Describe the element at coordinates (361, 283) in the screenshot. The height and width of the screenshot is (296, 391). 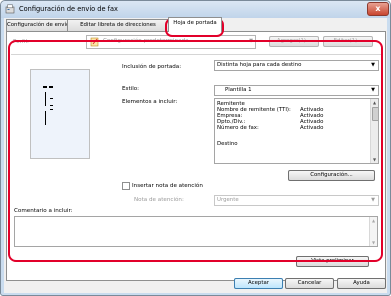
I see `help-button: Ayuda` at that location.